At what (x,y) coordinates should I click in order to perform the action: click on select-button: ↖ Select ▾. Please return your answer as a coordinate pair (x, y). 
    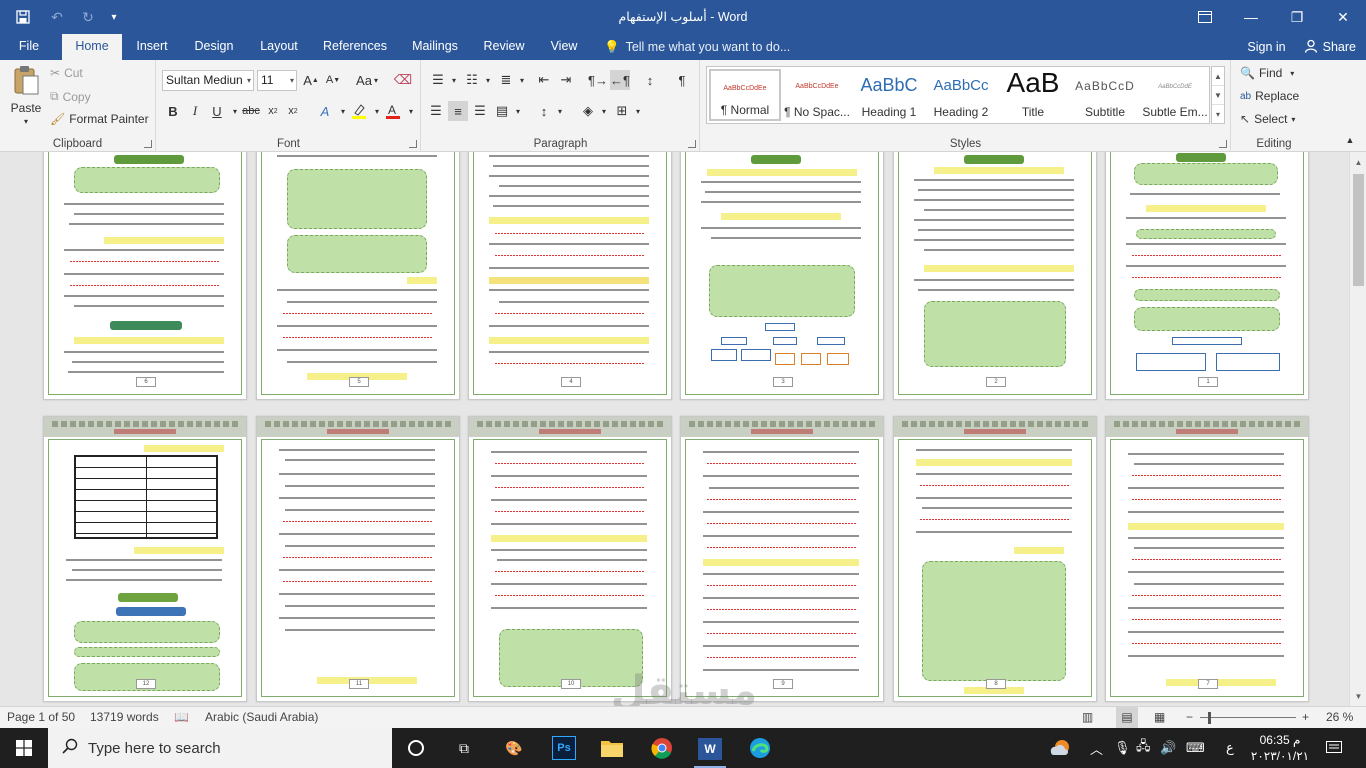
    Looking at the image, I should click on (1267, 119).